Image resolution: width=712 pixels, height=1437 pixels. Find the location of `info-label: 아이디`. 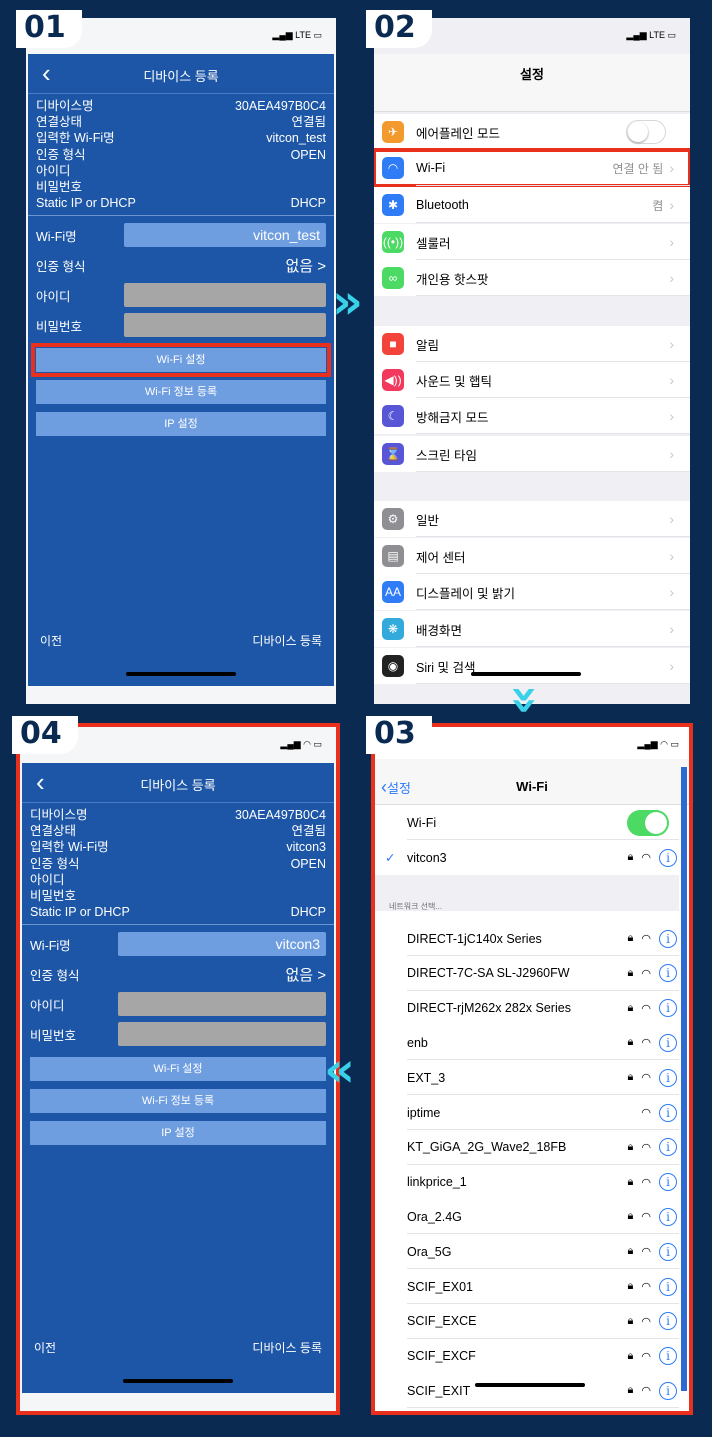

info-label: 아이디 is located at coordinates (47, 879).